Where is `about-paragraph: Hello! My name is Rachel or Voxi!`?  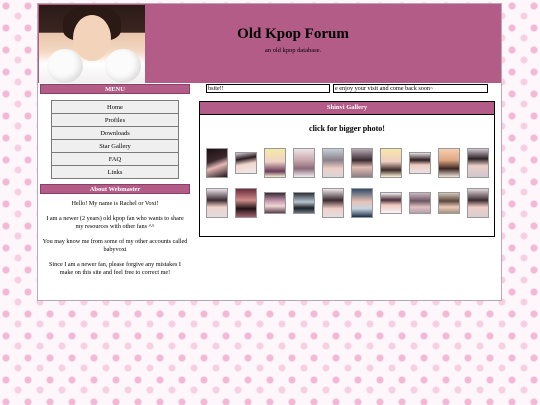 about-paragraph: Hello! My name is Rachel or Voxi! is located at coordinates (115, 203).